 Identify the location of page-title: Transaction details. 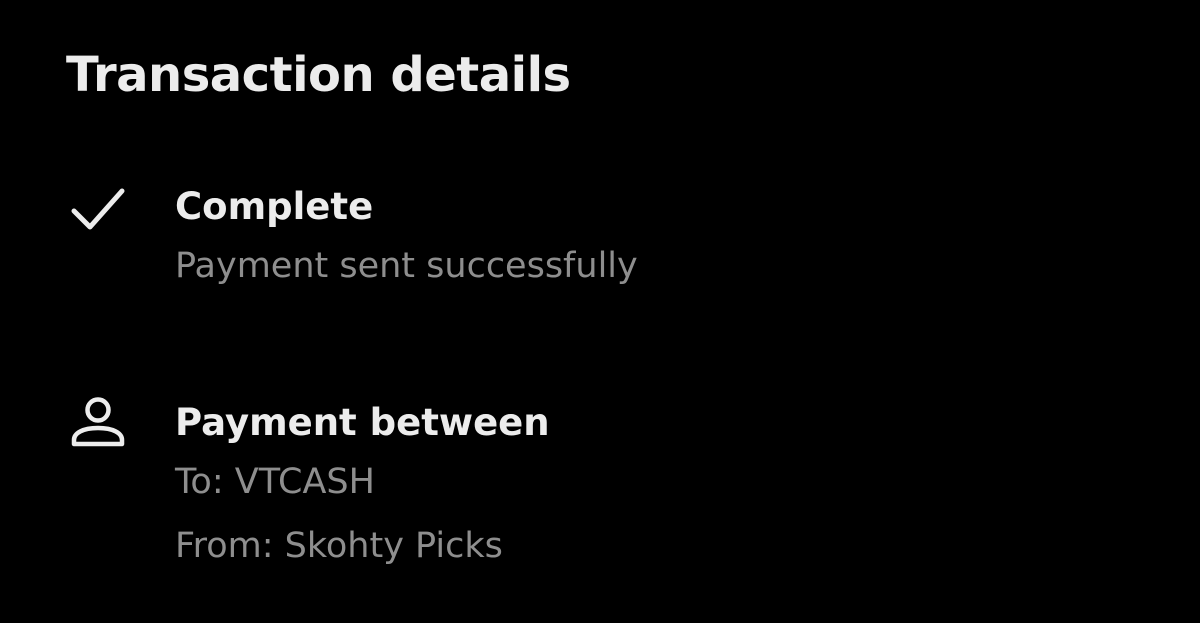
(318, 75).